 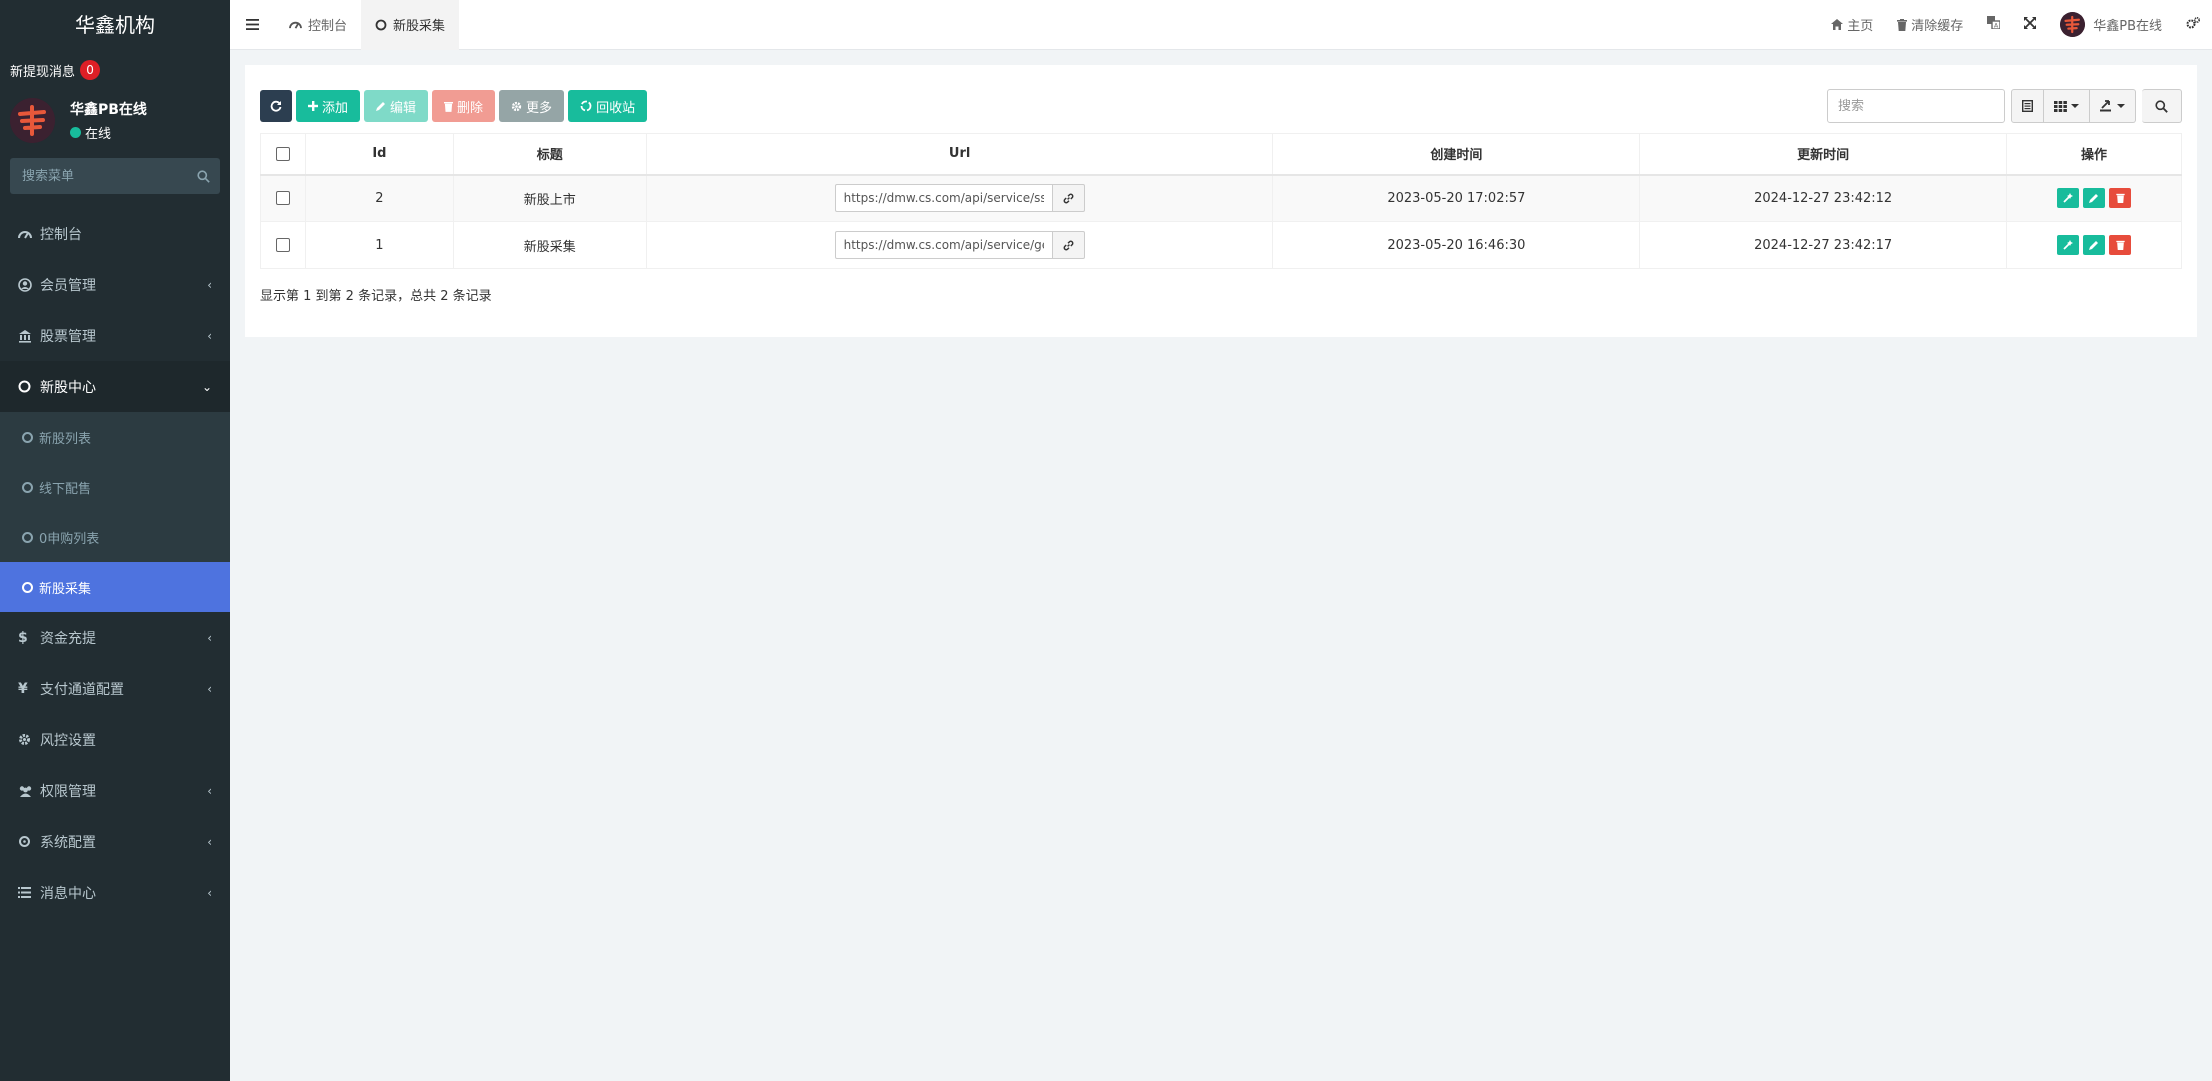 I want to click on submenu-item-zero-subscription: 0申购列表, so click(x=115, y=537).